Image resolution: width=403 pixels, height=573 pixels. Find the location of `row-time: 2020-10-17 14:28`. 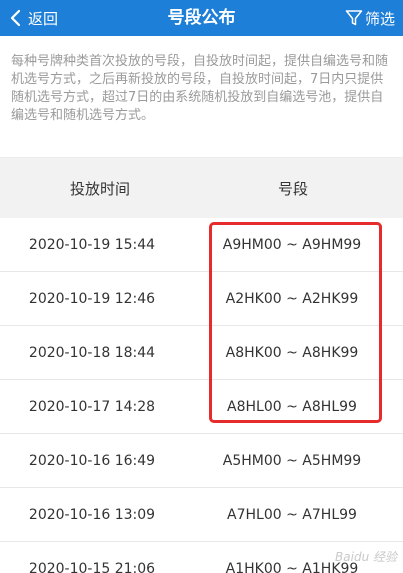

row-time: 2020-10-17 14:28 is located at coordinates (92, 406).